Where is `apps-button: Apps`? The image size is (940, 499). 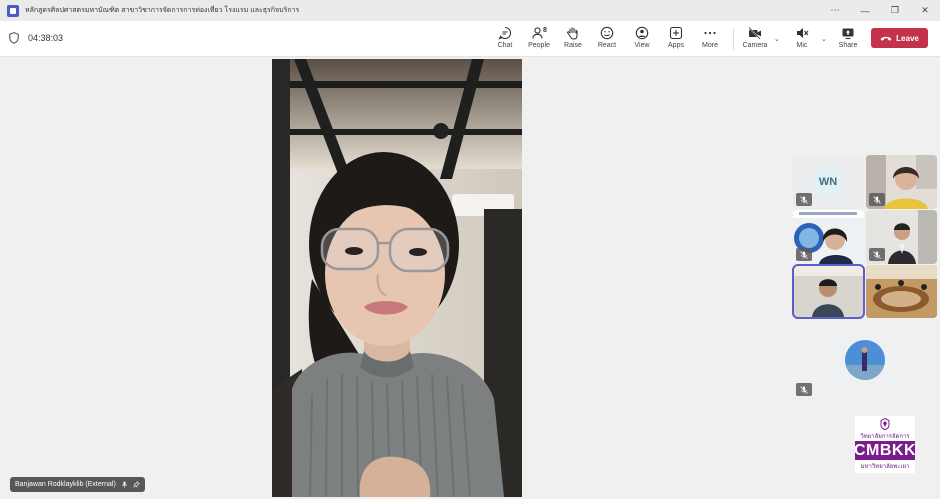
apps-button: Apps is located at coordinates (676, 39).